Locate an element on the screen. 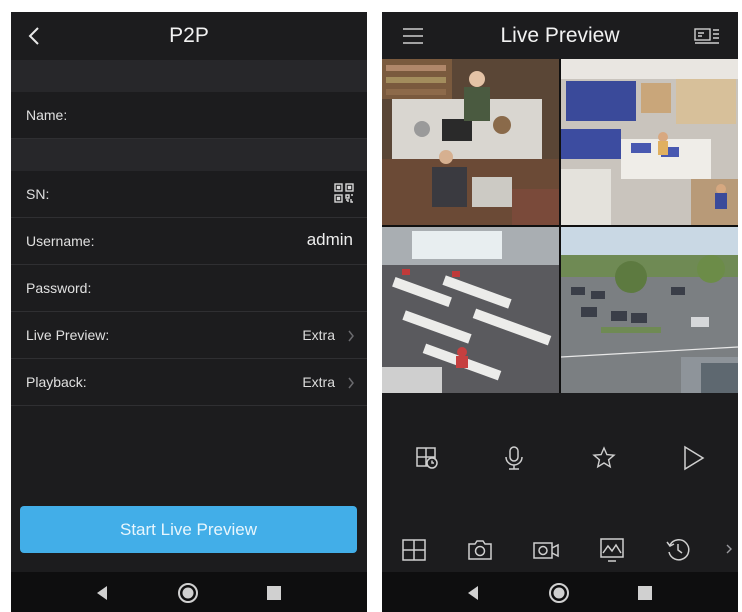 This screenshot has height=612, width=742. playback-value: Extra is located at coordinates (318, 382).